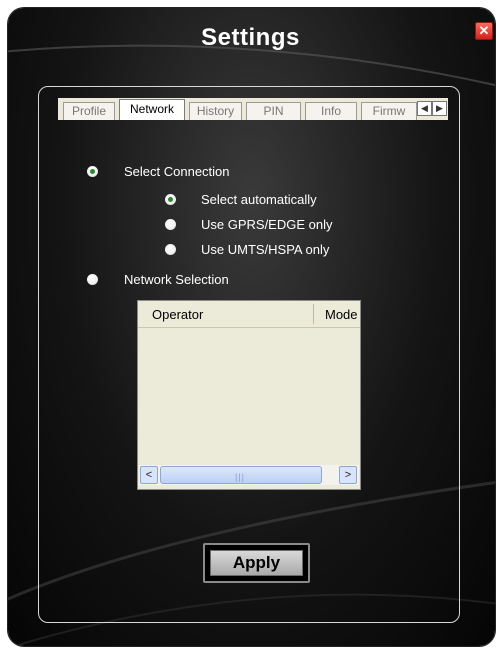 This screenshot has width=501, height=650. Describe the element at coordinates (249, 395) in the screenshot. I see `operator-list: Operator Mode < ||| >` at that location.